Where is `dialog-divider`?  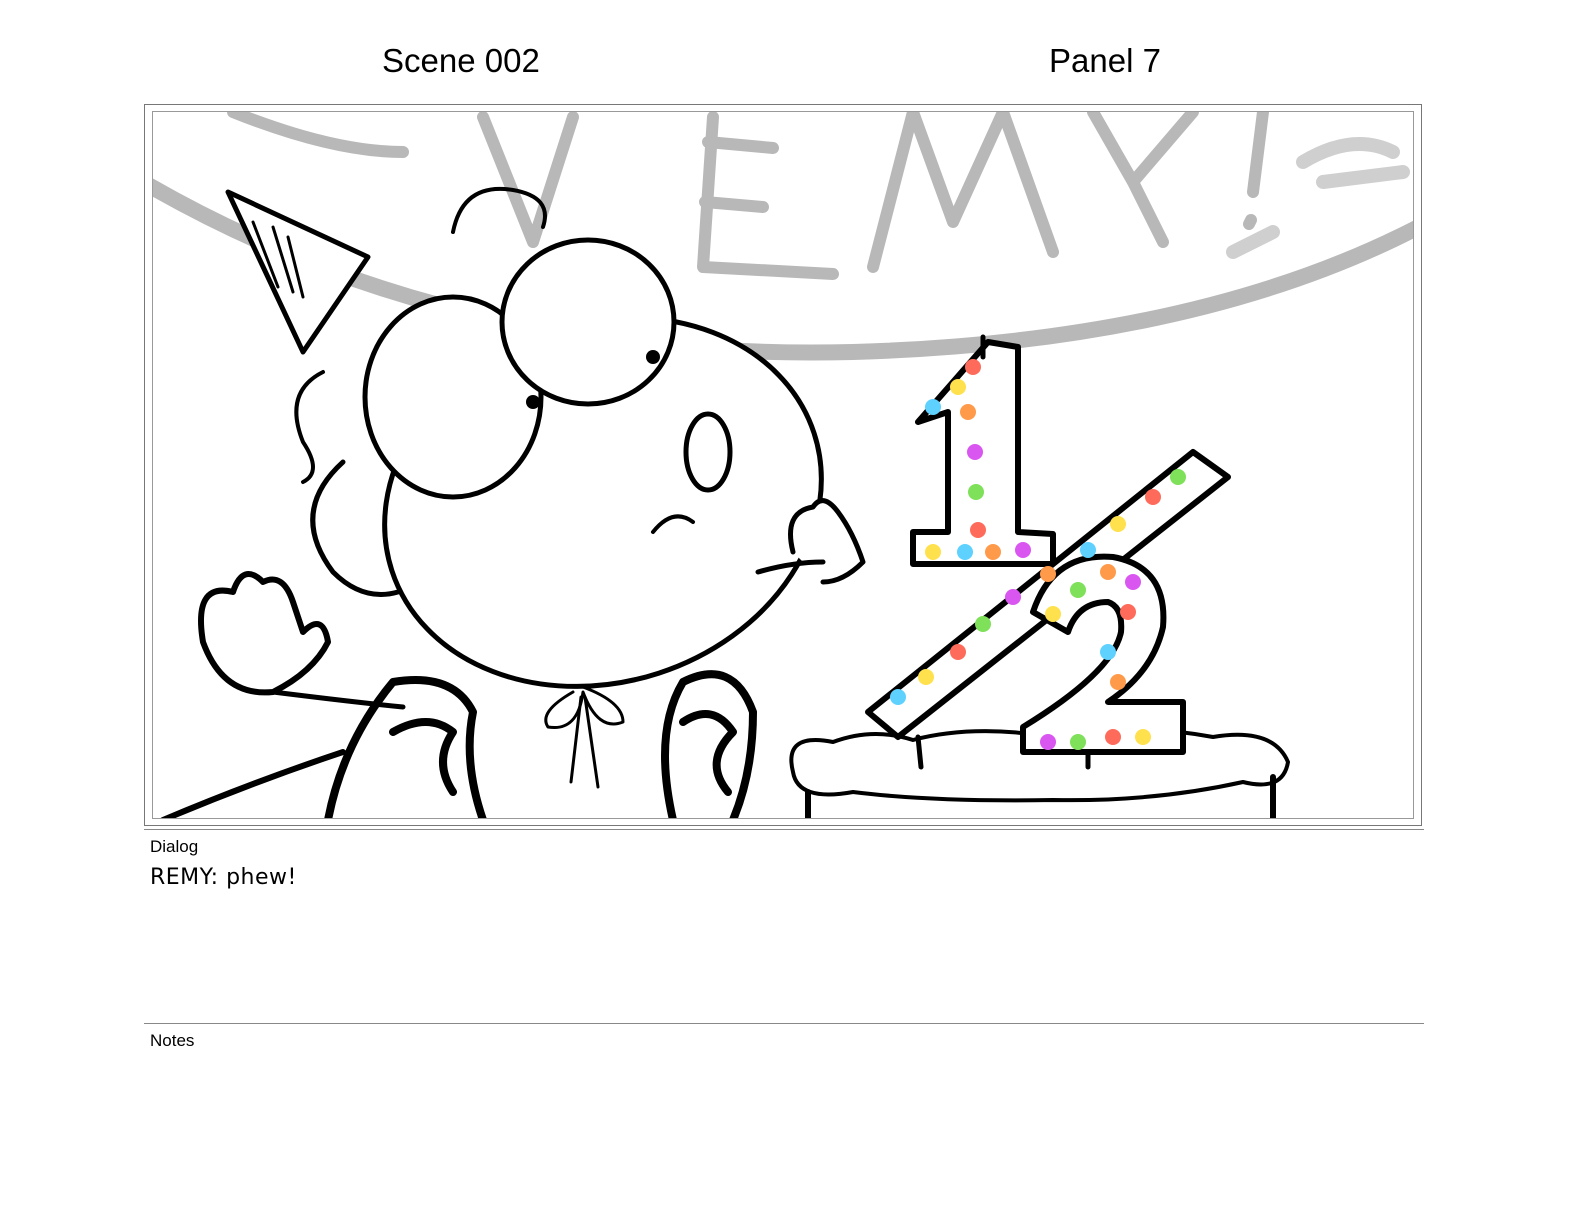 dialog-divider is located at coordinates (784, 829).